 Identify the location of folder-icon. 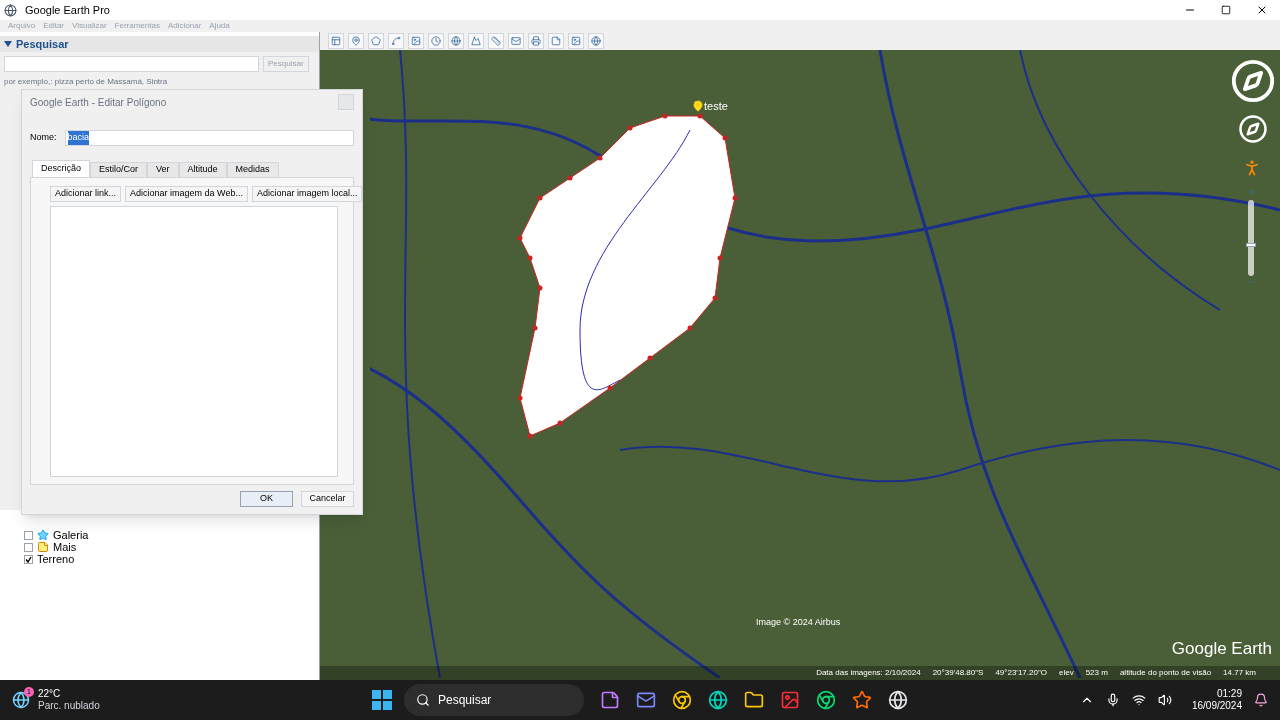
(754, 700).